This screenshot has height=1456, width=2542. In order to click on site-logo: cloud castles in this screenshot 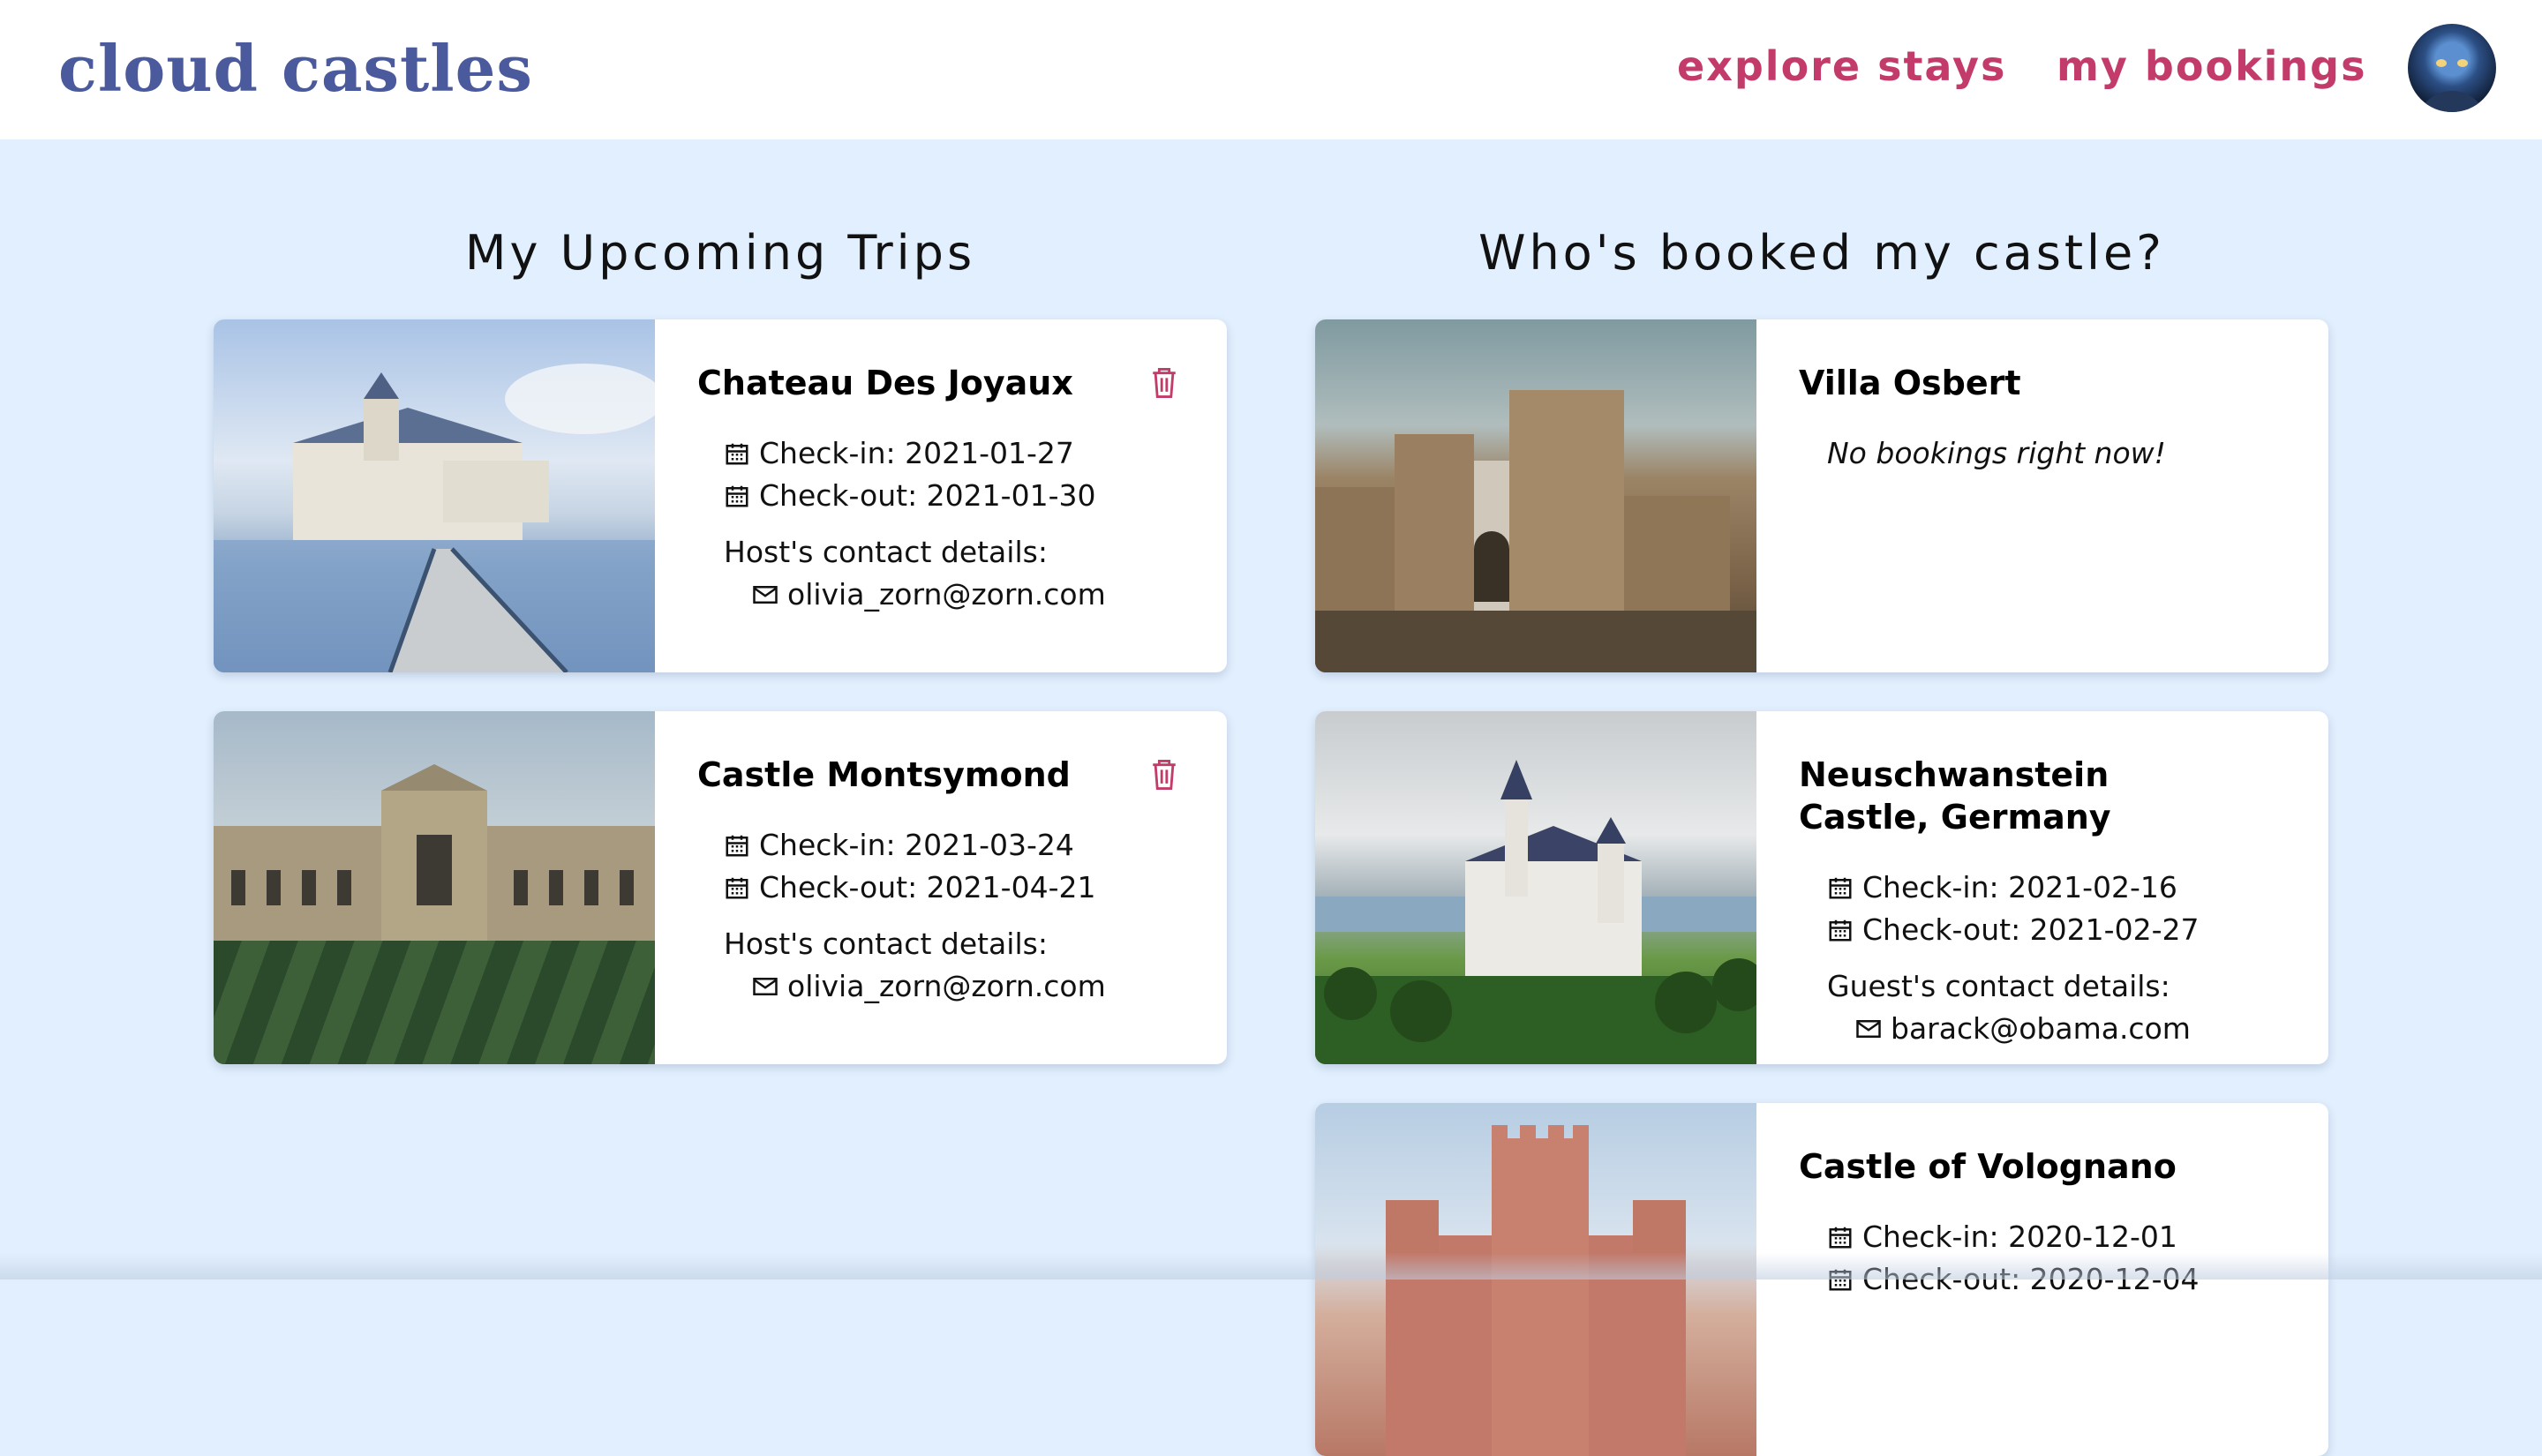, I will do `click(295, 68)`.